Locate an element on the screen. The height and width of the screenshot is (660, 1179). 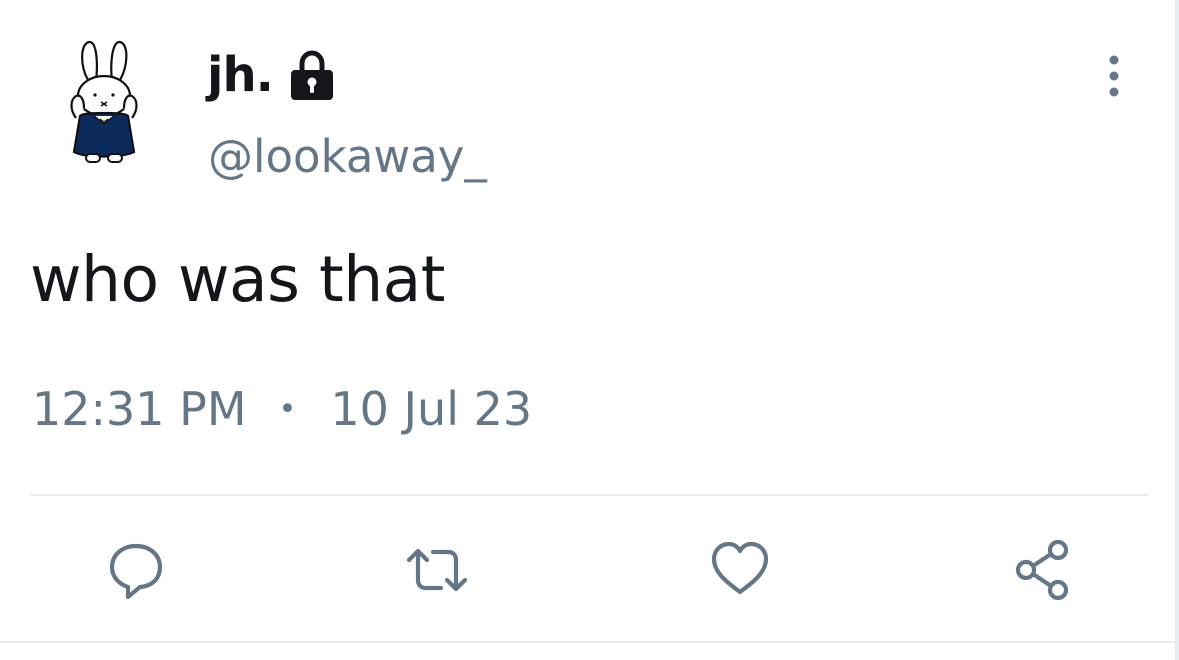
action-bar is located at coordinates (589, 570).